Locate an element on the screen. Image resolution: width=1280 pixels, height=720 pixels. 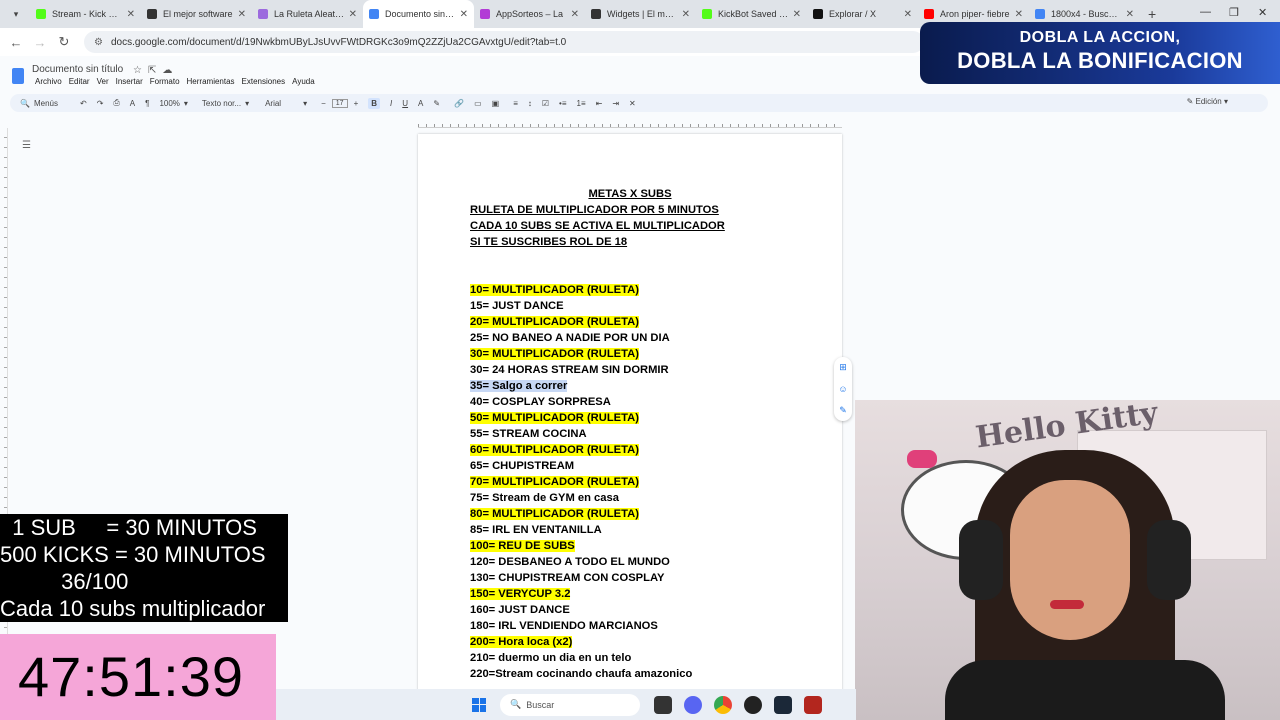
zoom-select: 100% is located at coordinates (169, 103).